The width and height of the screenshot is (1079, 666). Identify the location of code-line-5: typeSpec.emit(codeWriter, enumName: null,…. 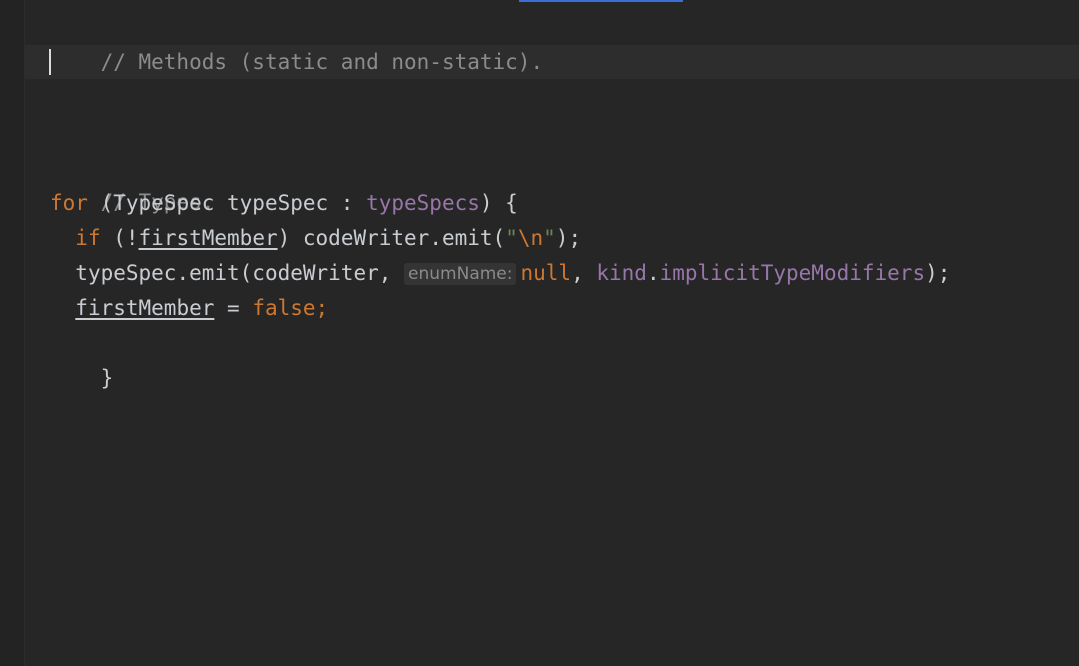
(500, 273).